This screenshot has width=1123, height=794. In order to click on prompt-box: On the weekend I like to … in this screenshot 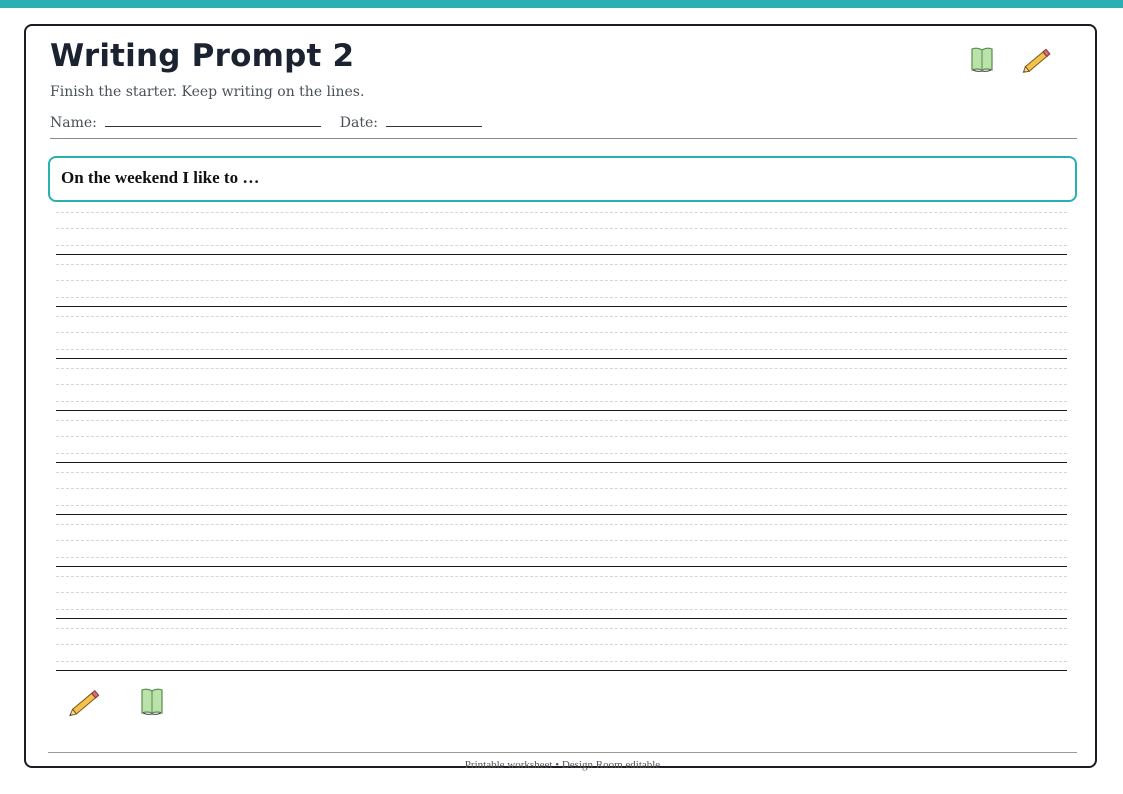, I will do `click(562, 179)`.